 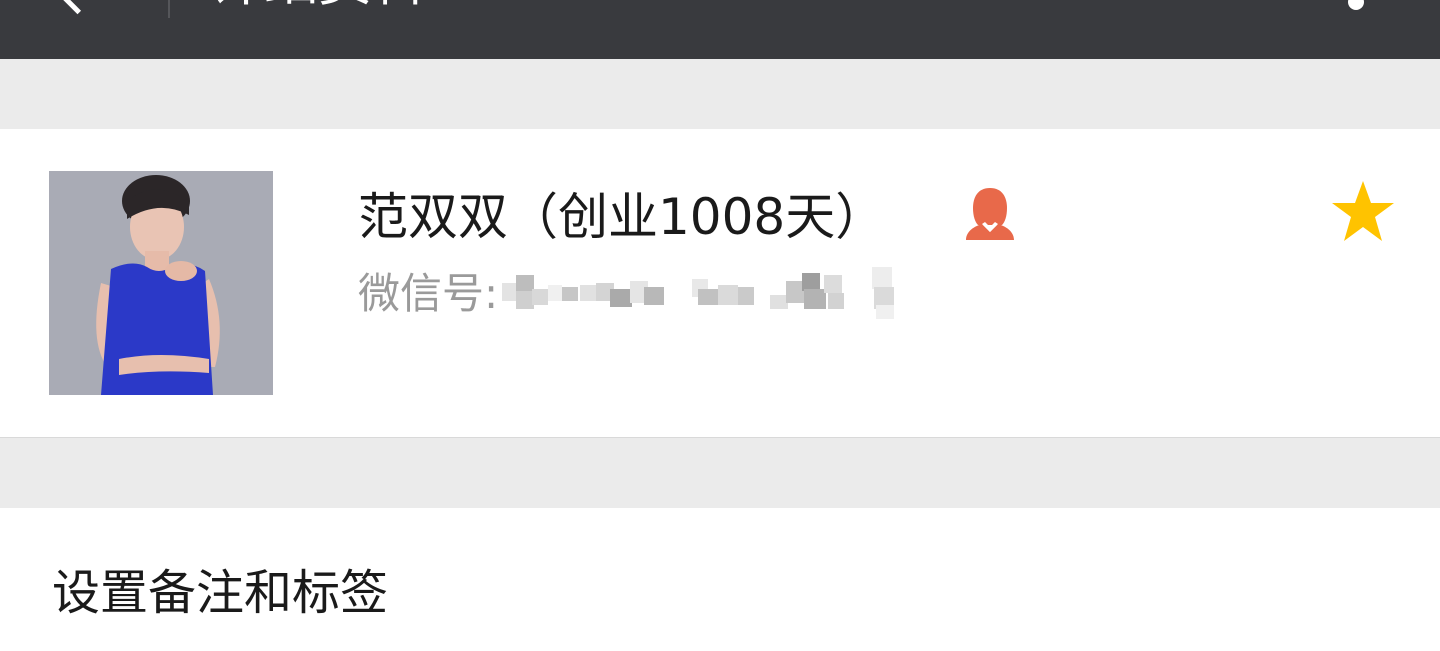 What do you see at coordinates (318, 6) in the screenshot?
I see `page-title: 详细资料` at bounding box center [318, 6].